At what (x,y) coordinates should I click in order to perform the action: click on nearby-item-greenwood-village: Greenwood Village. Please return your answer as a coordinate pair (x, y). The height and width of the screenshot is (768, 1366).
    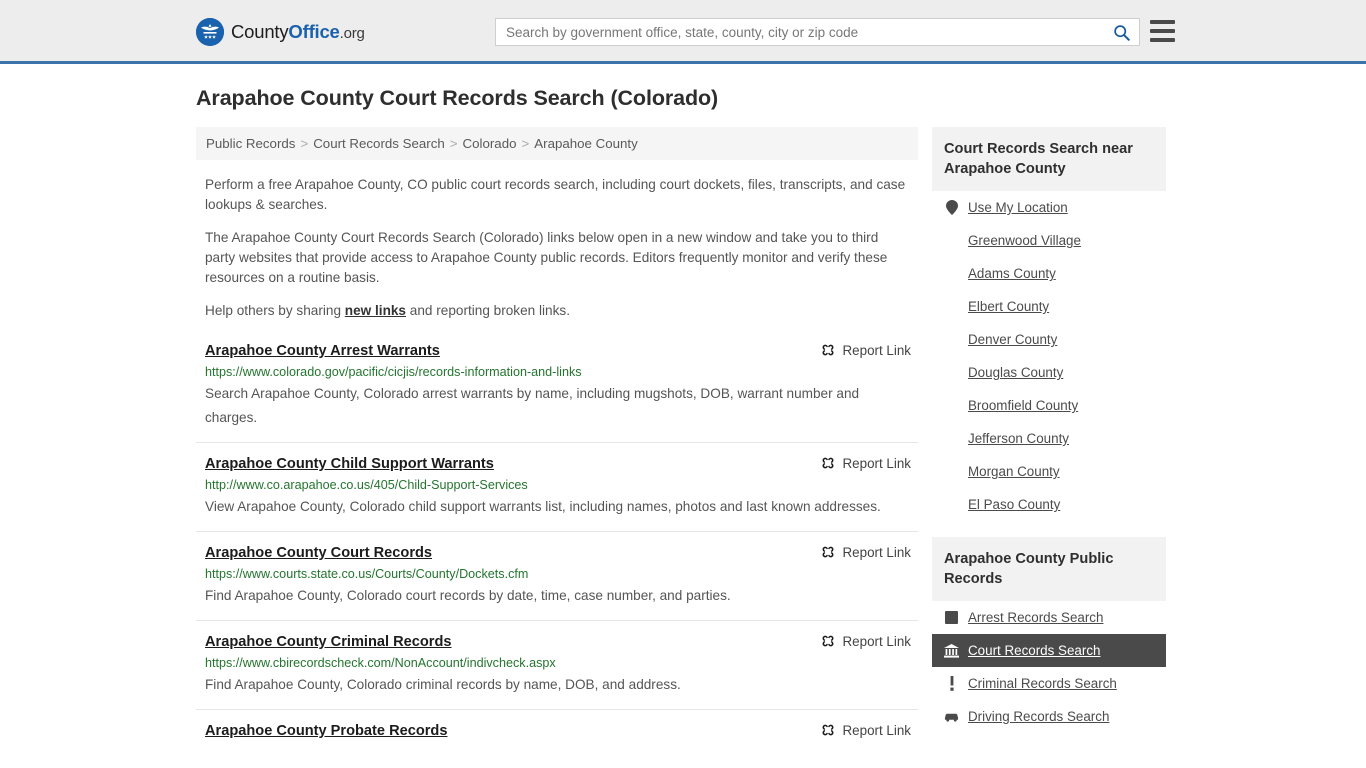
    Looking at the image, I should click on (1049, 240).